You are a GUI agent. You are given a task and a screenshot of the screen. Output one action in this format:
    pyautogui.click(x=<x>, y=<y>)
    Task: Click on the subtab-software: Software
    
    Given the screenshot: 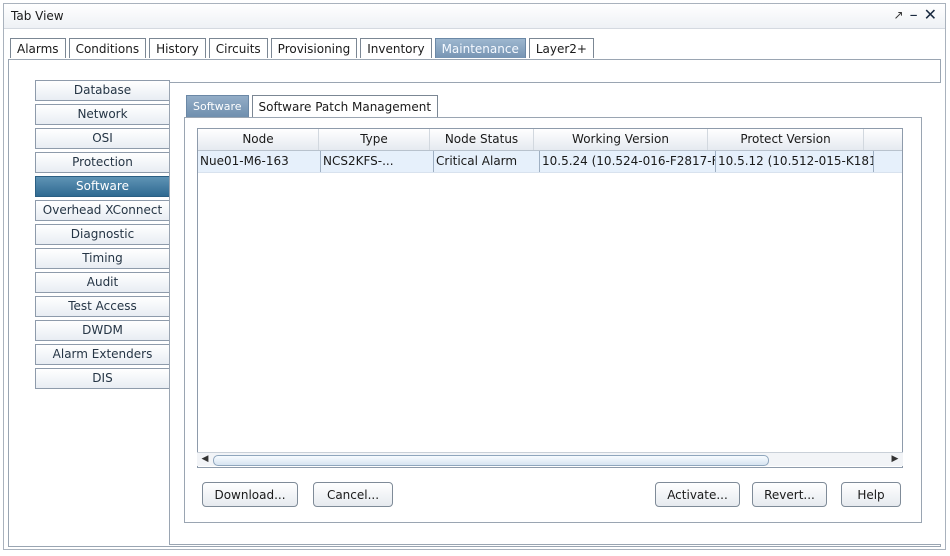 What is the action you would take?
    pyautogui.click(x=217, y=106)
    